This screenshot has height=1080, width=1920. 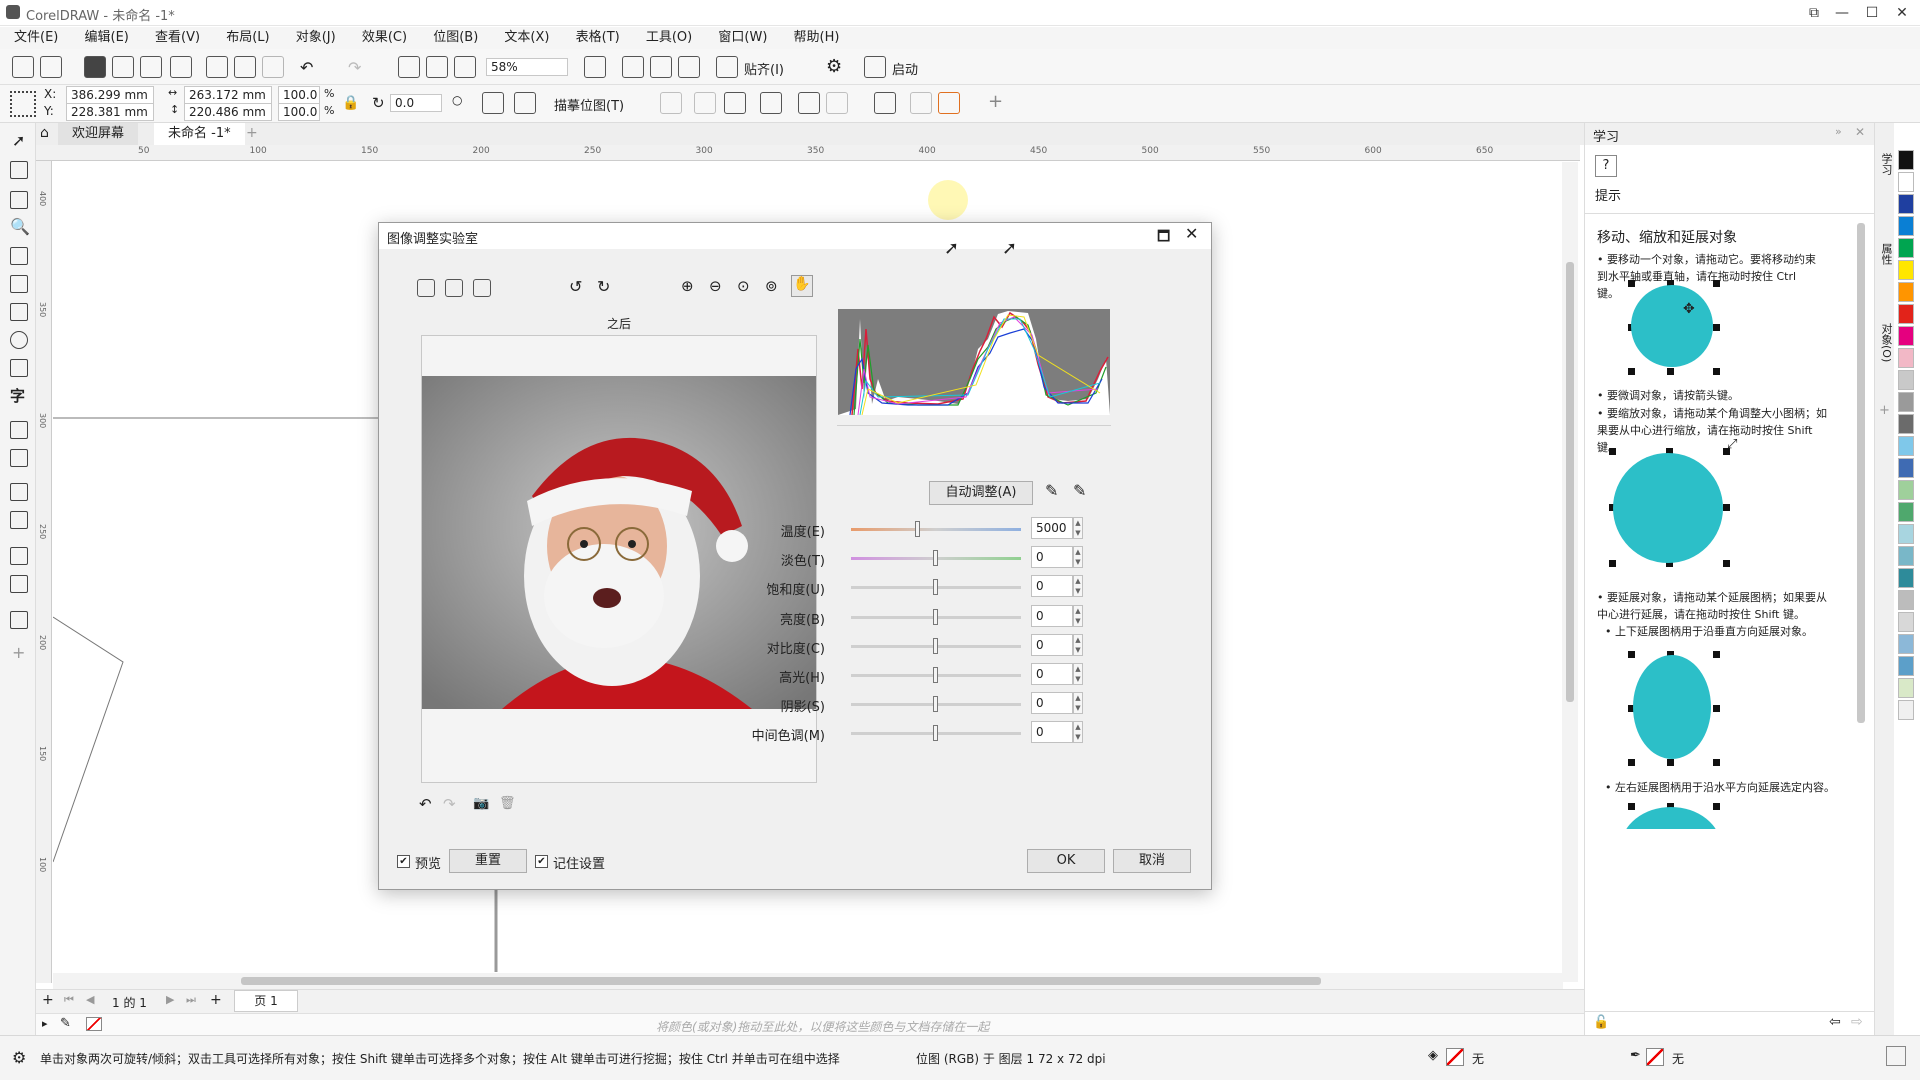 I want to click on zoom-tool-icon: 🔍, so click(x=20, y=226).